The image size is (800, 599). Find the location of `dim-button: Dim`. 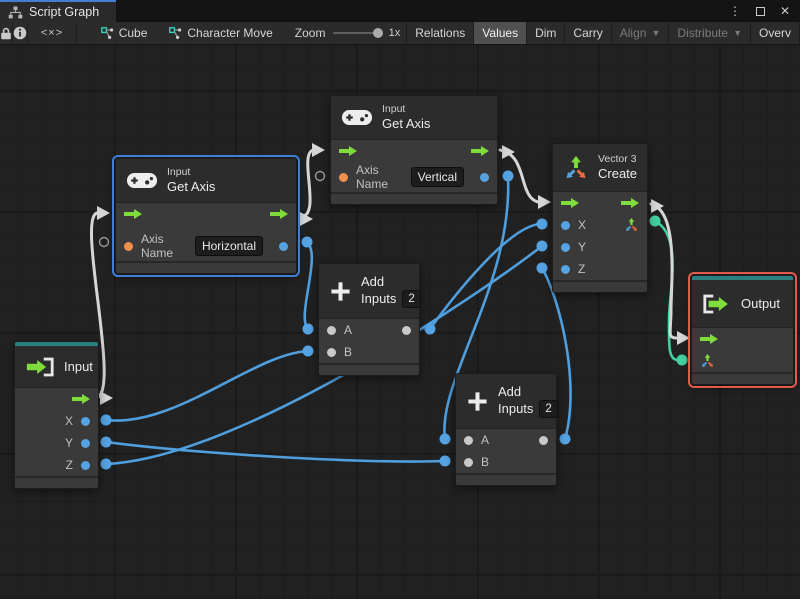

dim-button: Dim is located at coordinates (546, 33).